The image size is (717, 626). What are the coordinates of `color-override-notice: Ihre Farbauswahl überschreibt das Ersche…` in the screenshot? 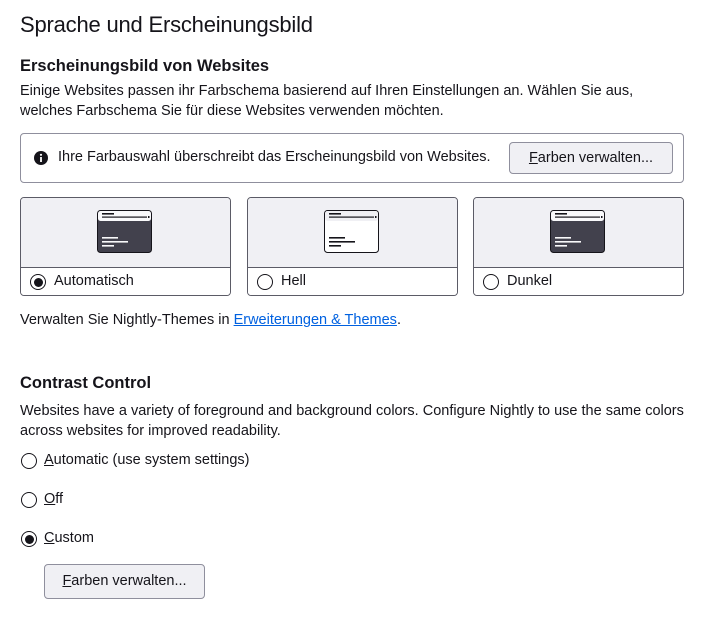 It's located at (352, 158).